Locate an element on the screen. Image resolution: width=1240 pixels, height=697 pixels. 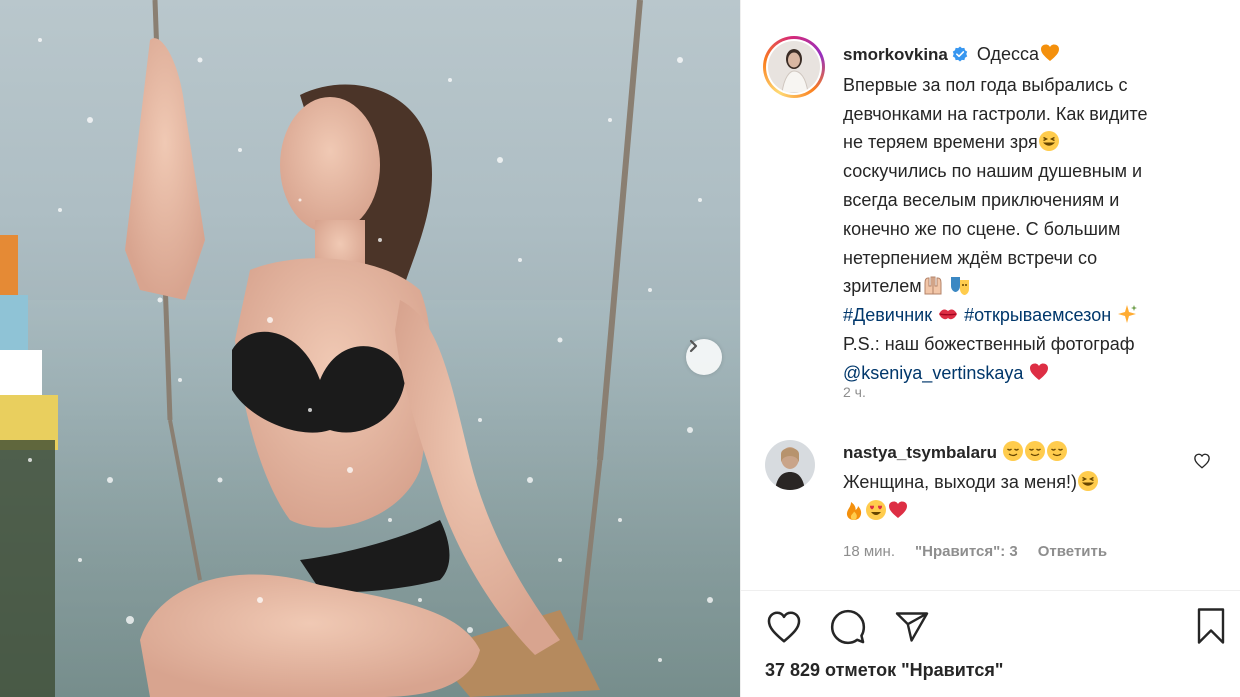
post-location: Одесса is located at coordinates (1008, 54).